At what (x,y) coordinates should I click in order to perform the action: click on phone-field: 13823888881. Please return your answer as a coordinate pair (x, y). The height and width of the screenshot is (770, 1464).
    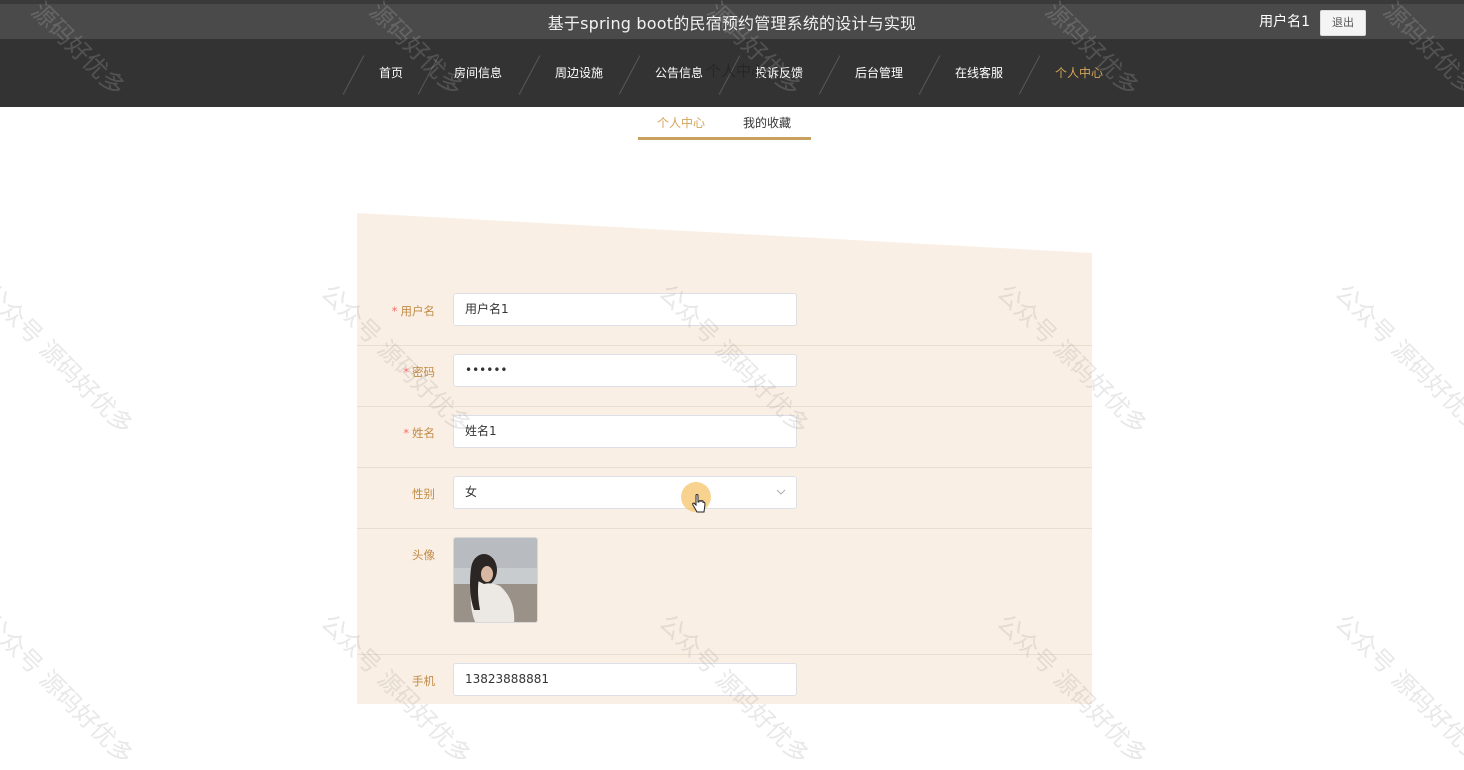
    Looking at the image, I should click on (625, 679).